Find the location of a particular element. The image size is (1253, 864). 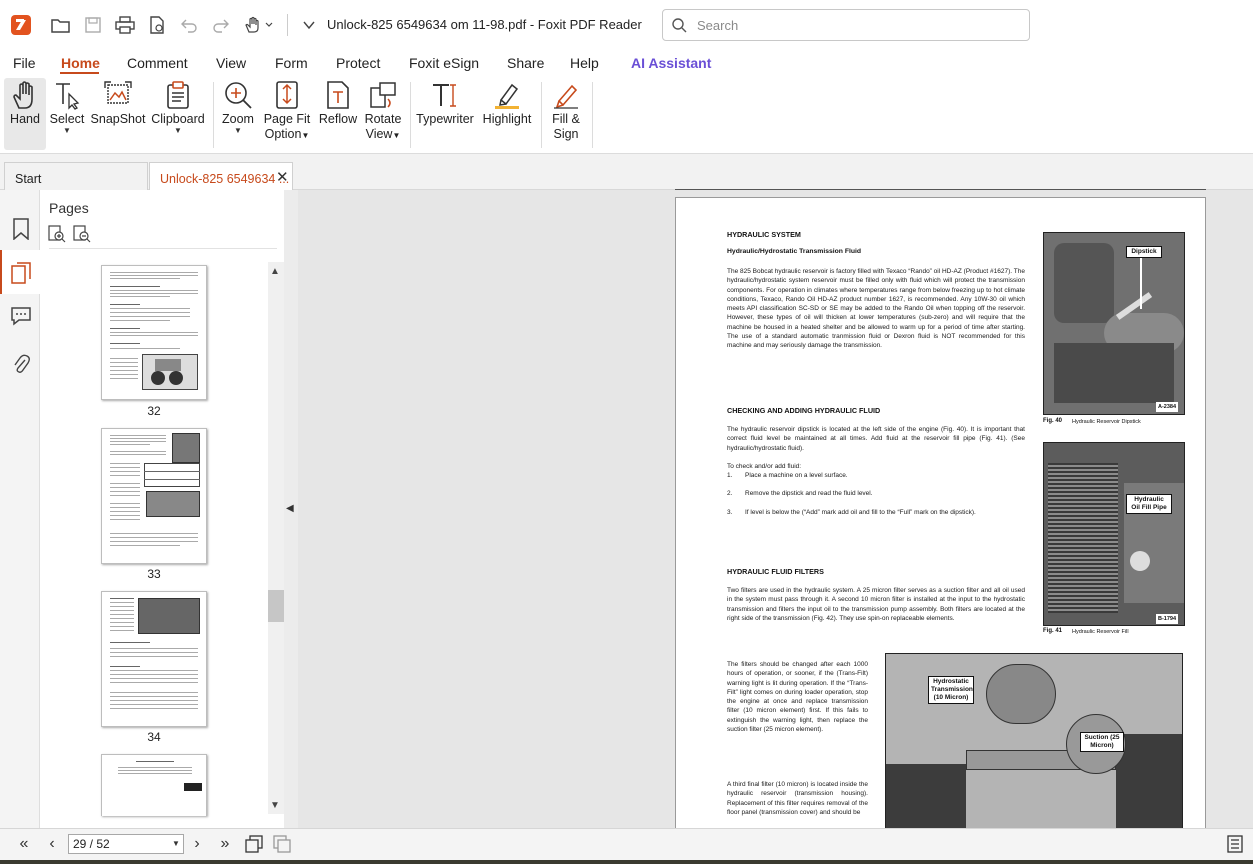

figure-40-caption: Hydraulic Reservoir Dipstick is located at coordinates (1106, 422).